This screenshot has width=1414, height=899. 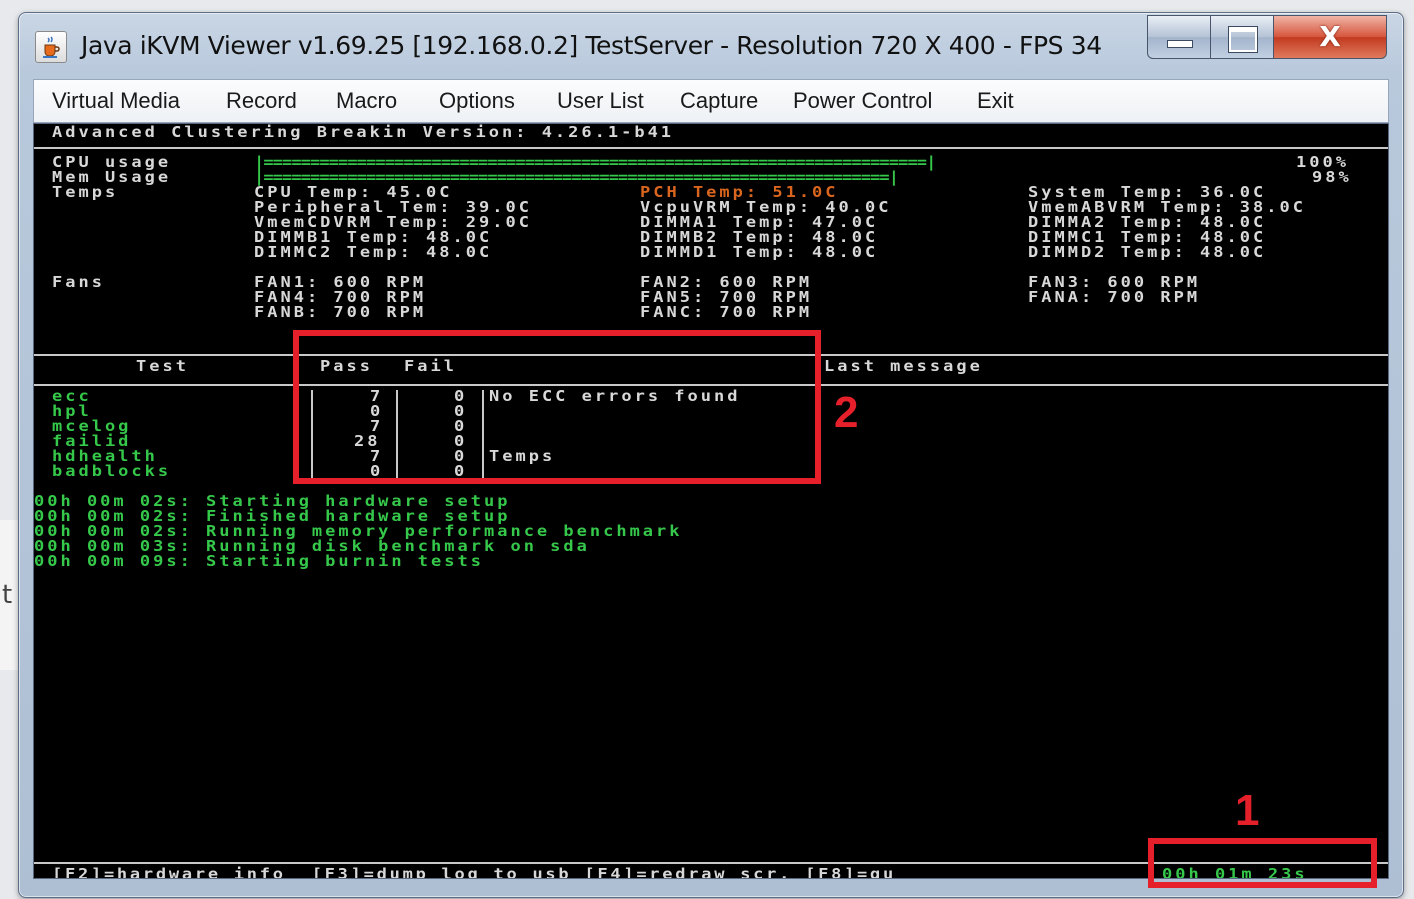 What do you see at coordinates (1247, 810) in the screenshot?
I see `annotation-number-1: 1` at bounding box center [1247, 810].